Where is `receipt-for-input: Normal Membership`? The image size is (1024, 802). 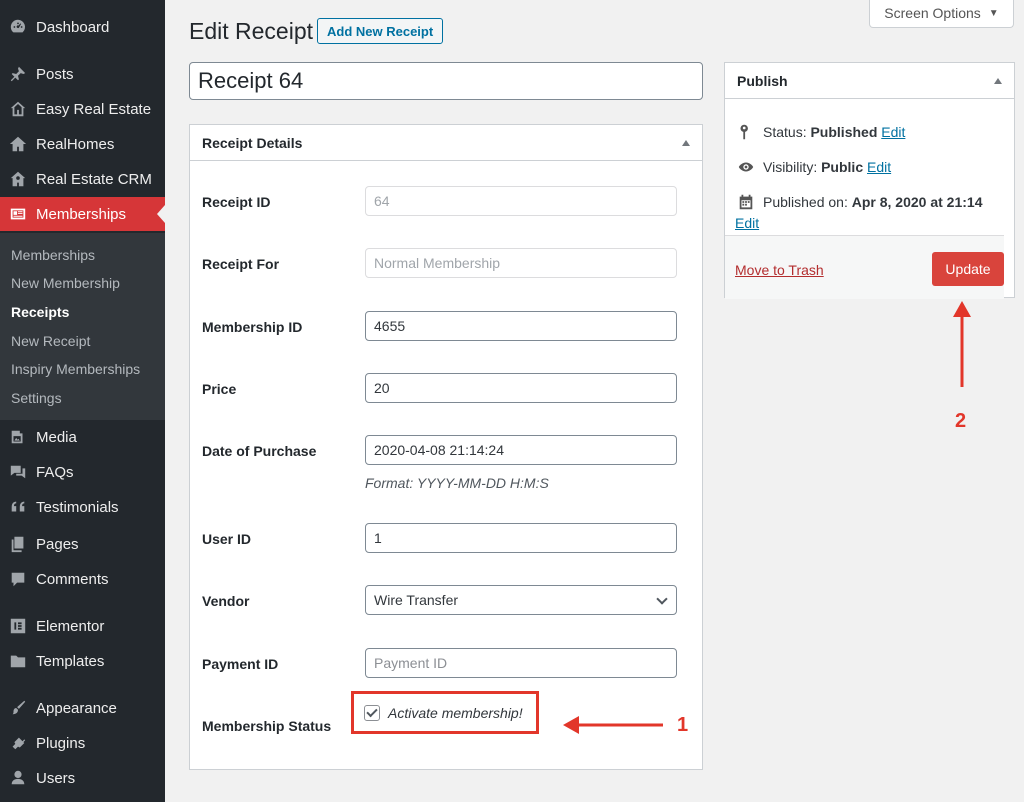 receipt-for-input: Normal Membership is located at coordinates (521, 263).